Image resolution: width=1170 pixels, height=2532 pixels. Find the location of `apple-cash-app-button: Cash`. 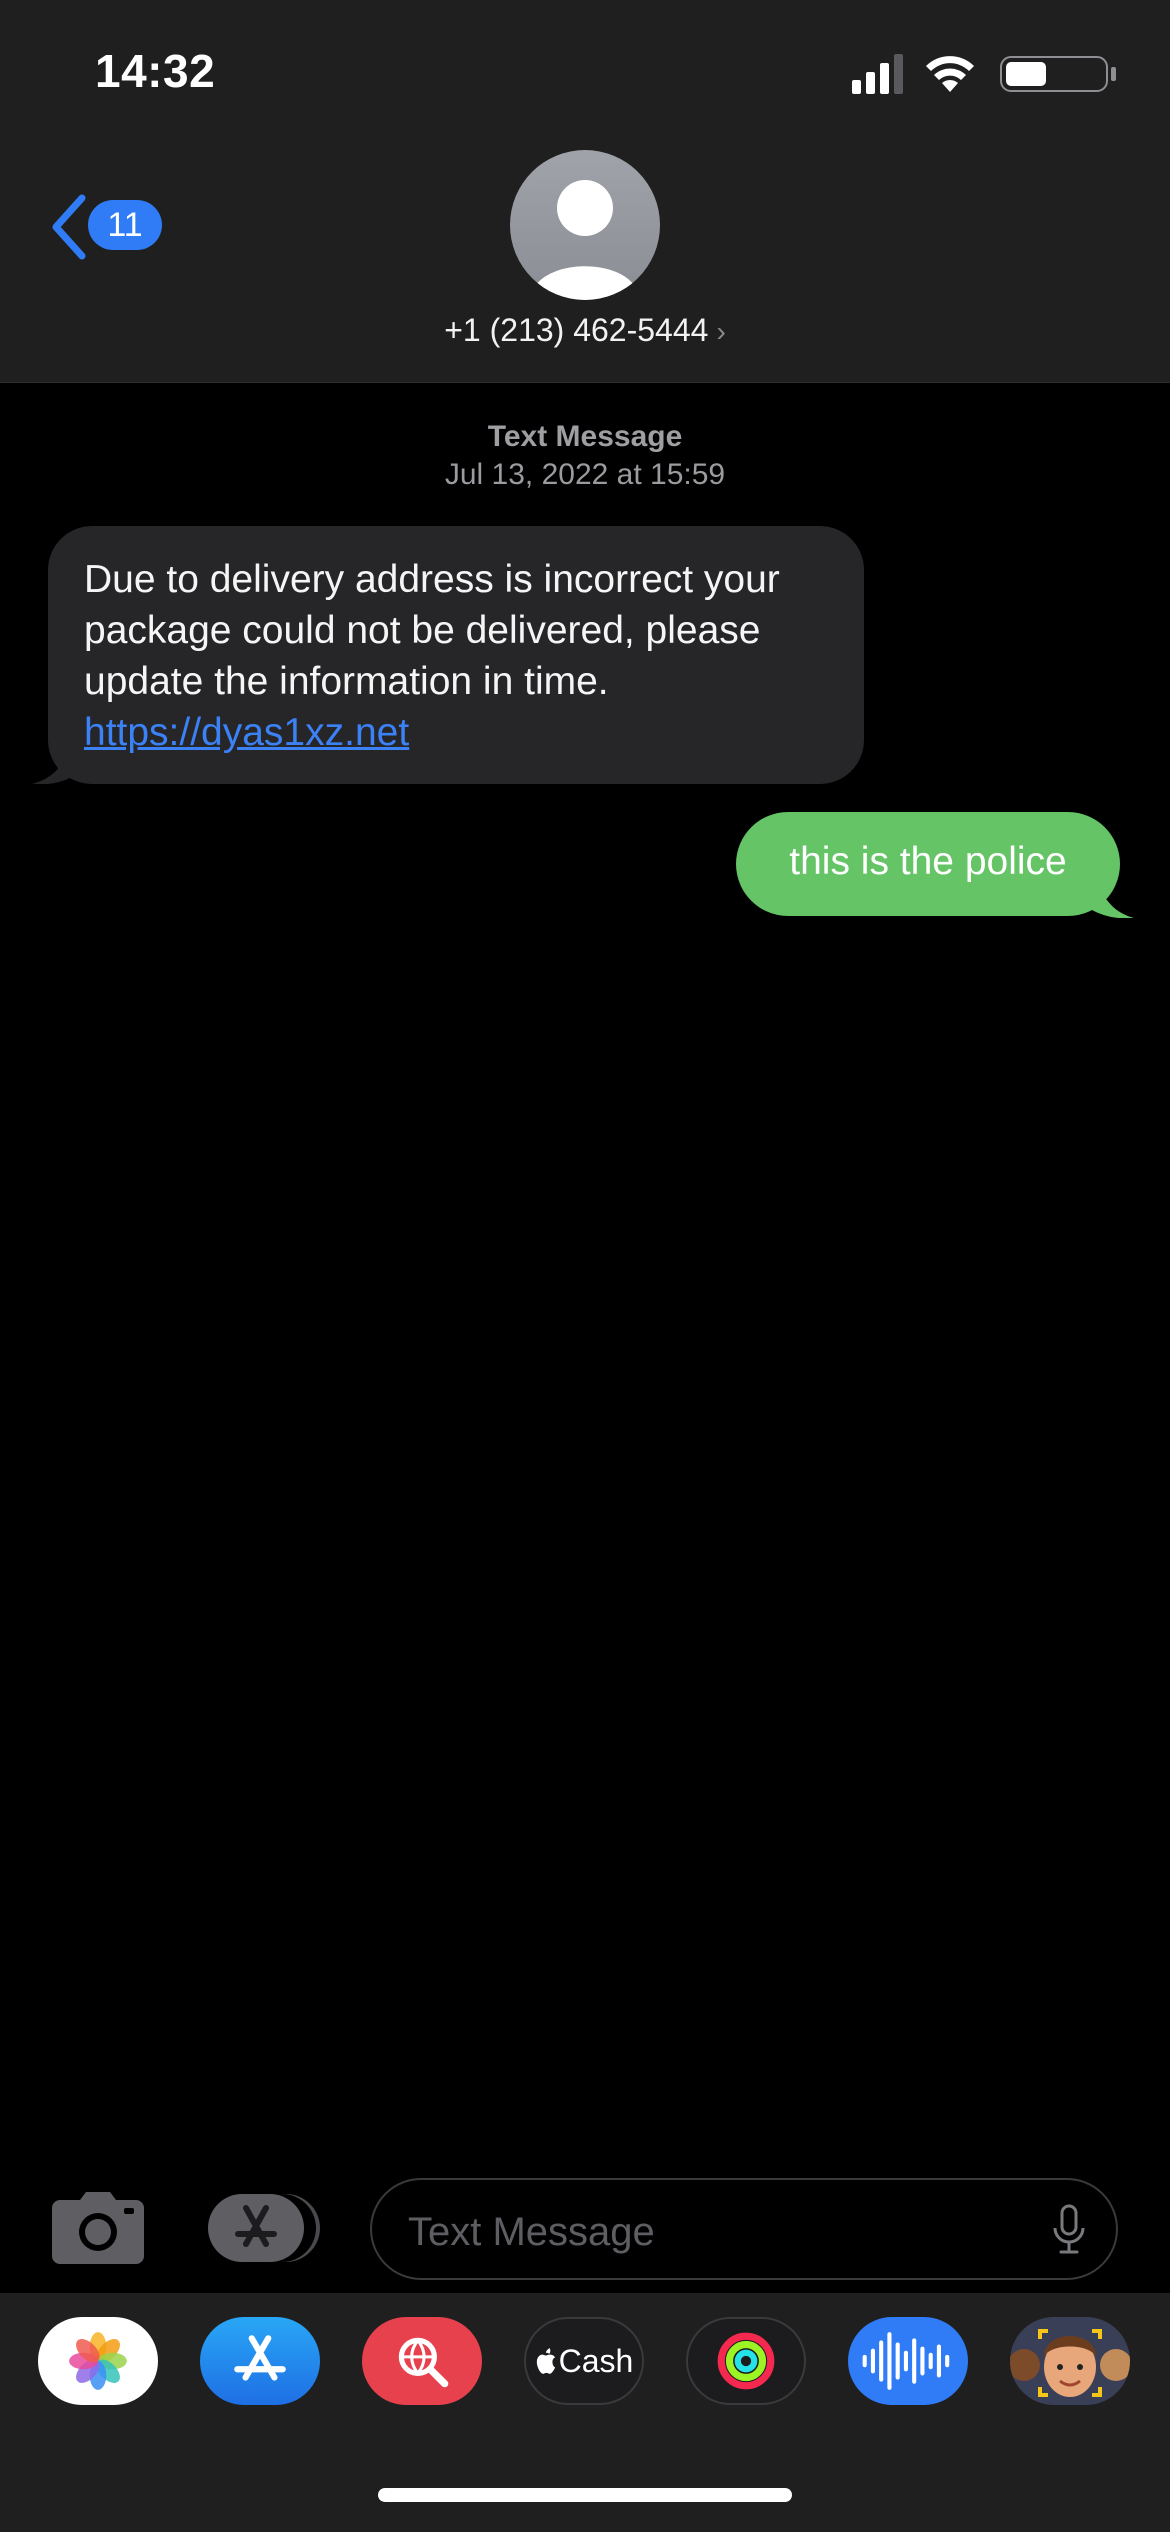

apple-cash-app-button: Cash is located at coordinates (584, 2361).